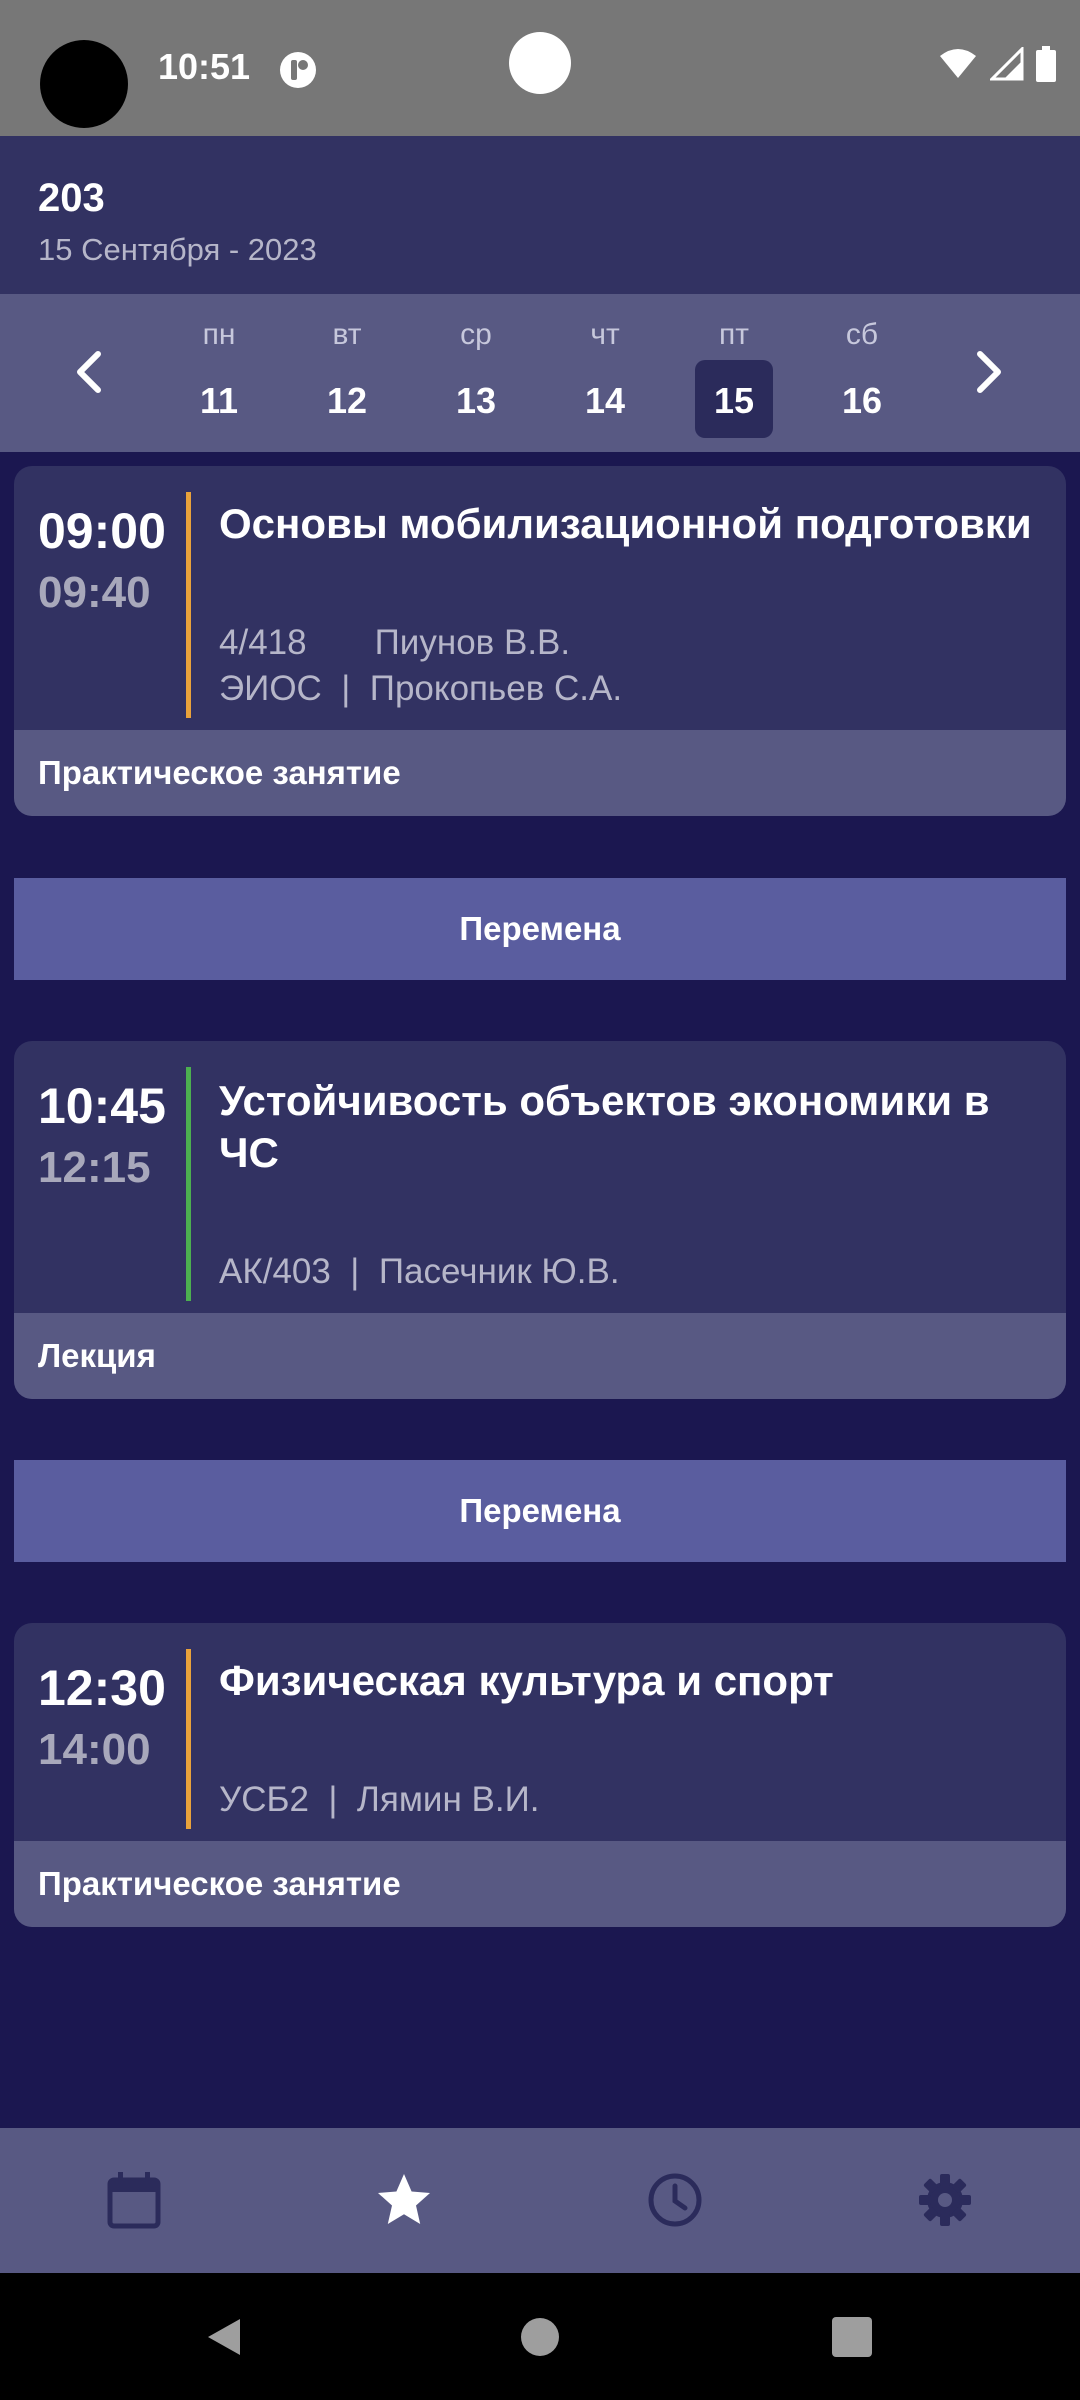  Describe the element at coordinates (94, 1167) in the screenshot. I see `lesson-end-time: 12:15` at that location.